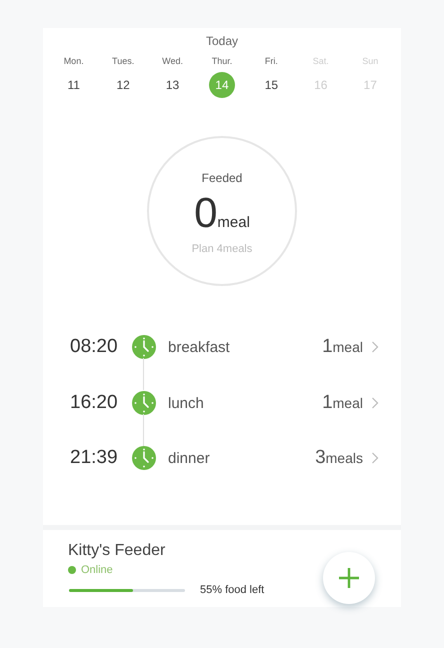  Describe the element at coordinates (73, 85) in the screenshot. I see `date-number: 11` at that location.